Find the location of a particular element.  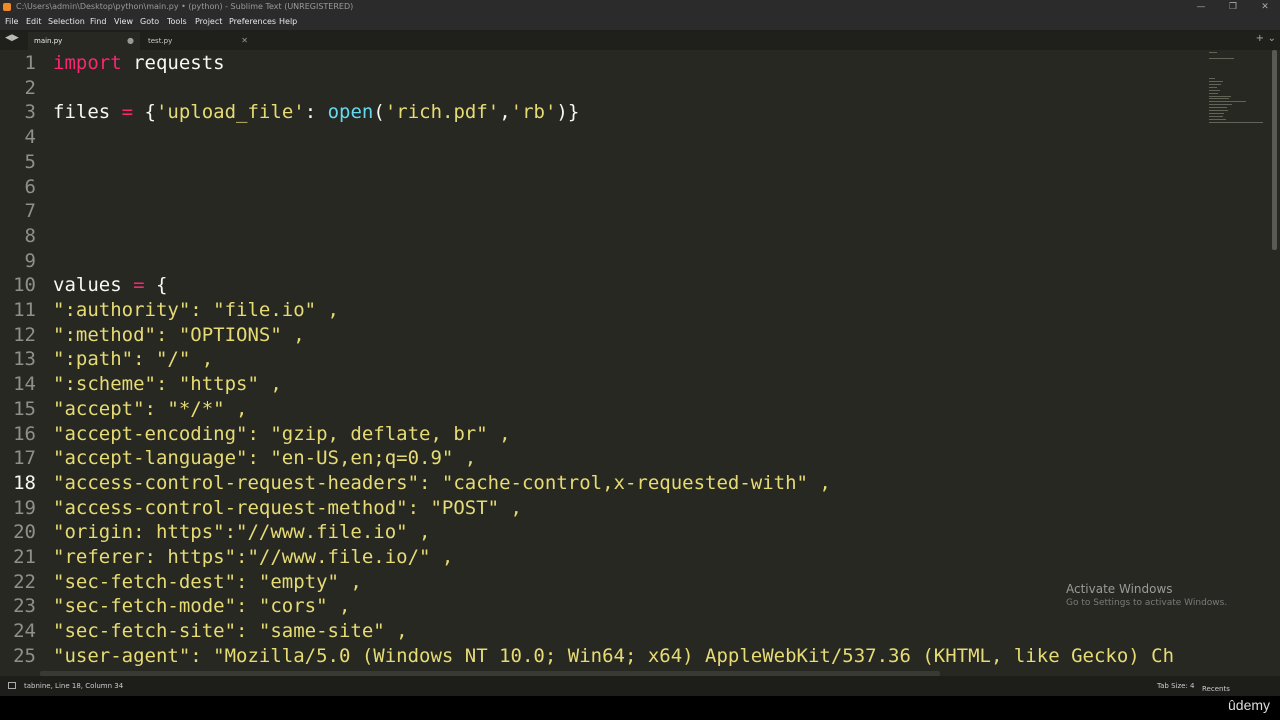

code-line: ":method": "OPTIONS" , is located at coordinates (179, 335).